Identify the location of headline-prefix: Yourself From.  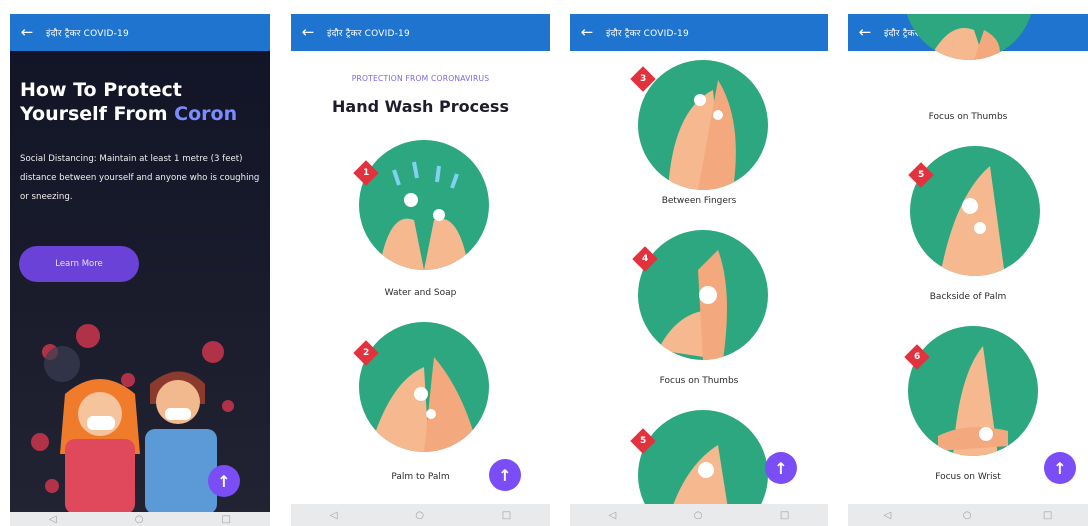
(97, 114).